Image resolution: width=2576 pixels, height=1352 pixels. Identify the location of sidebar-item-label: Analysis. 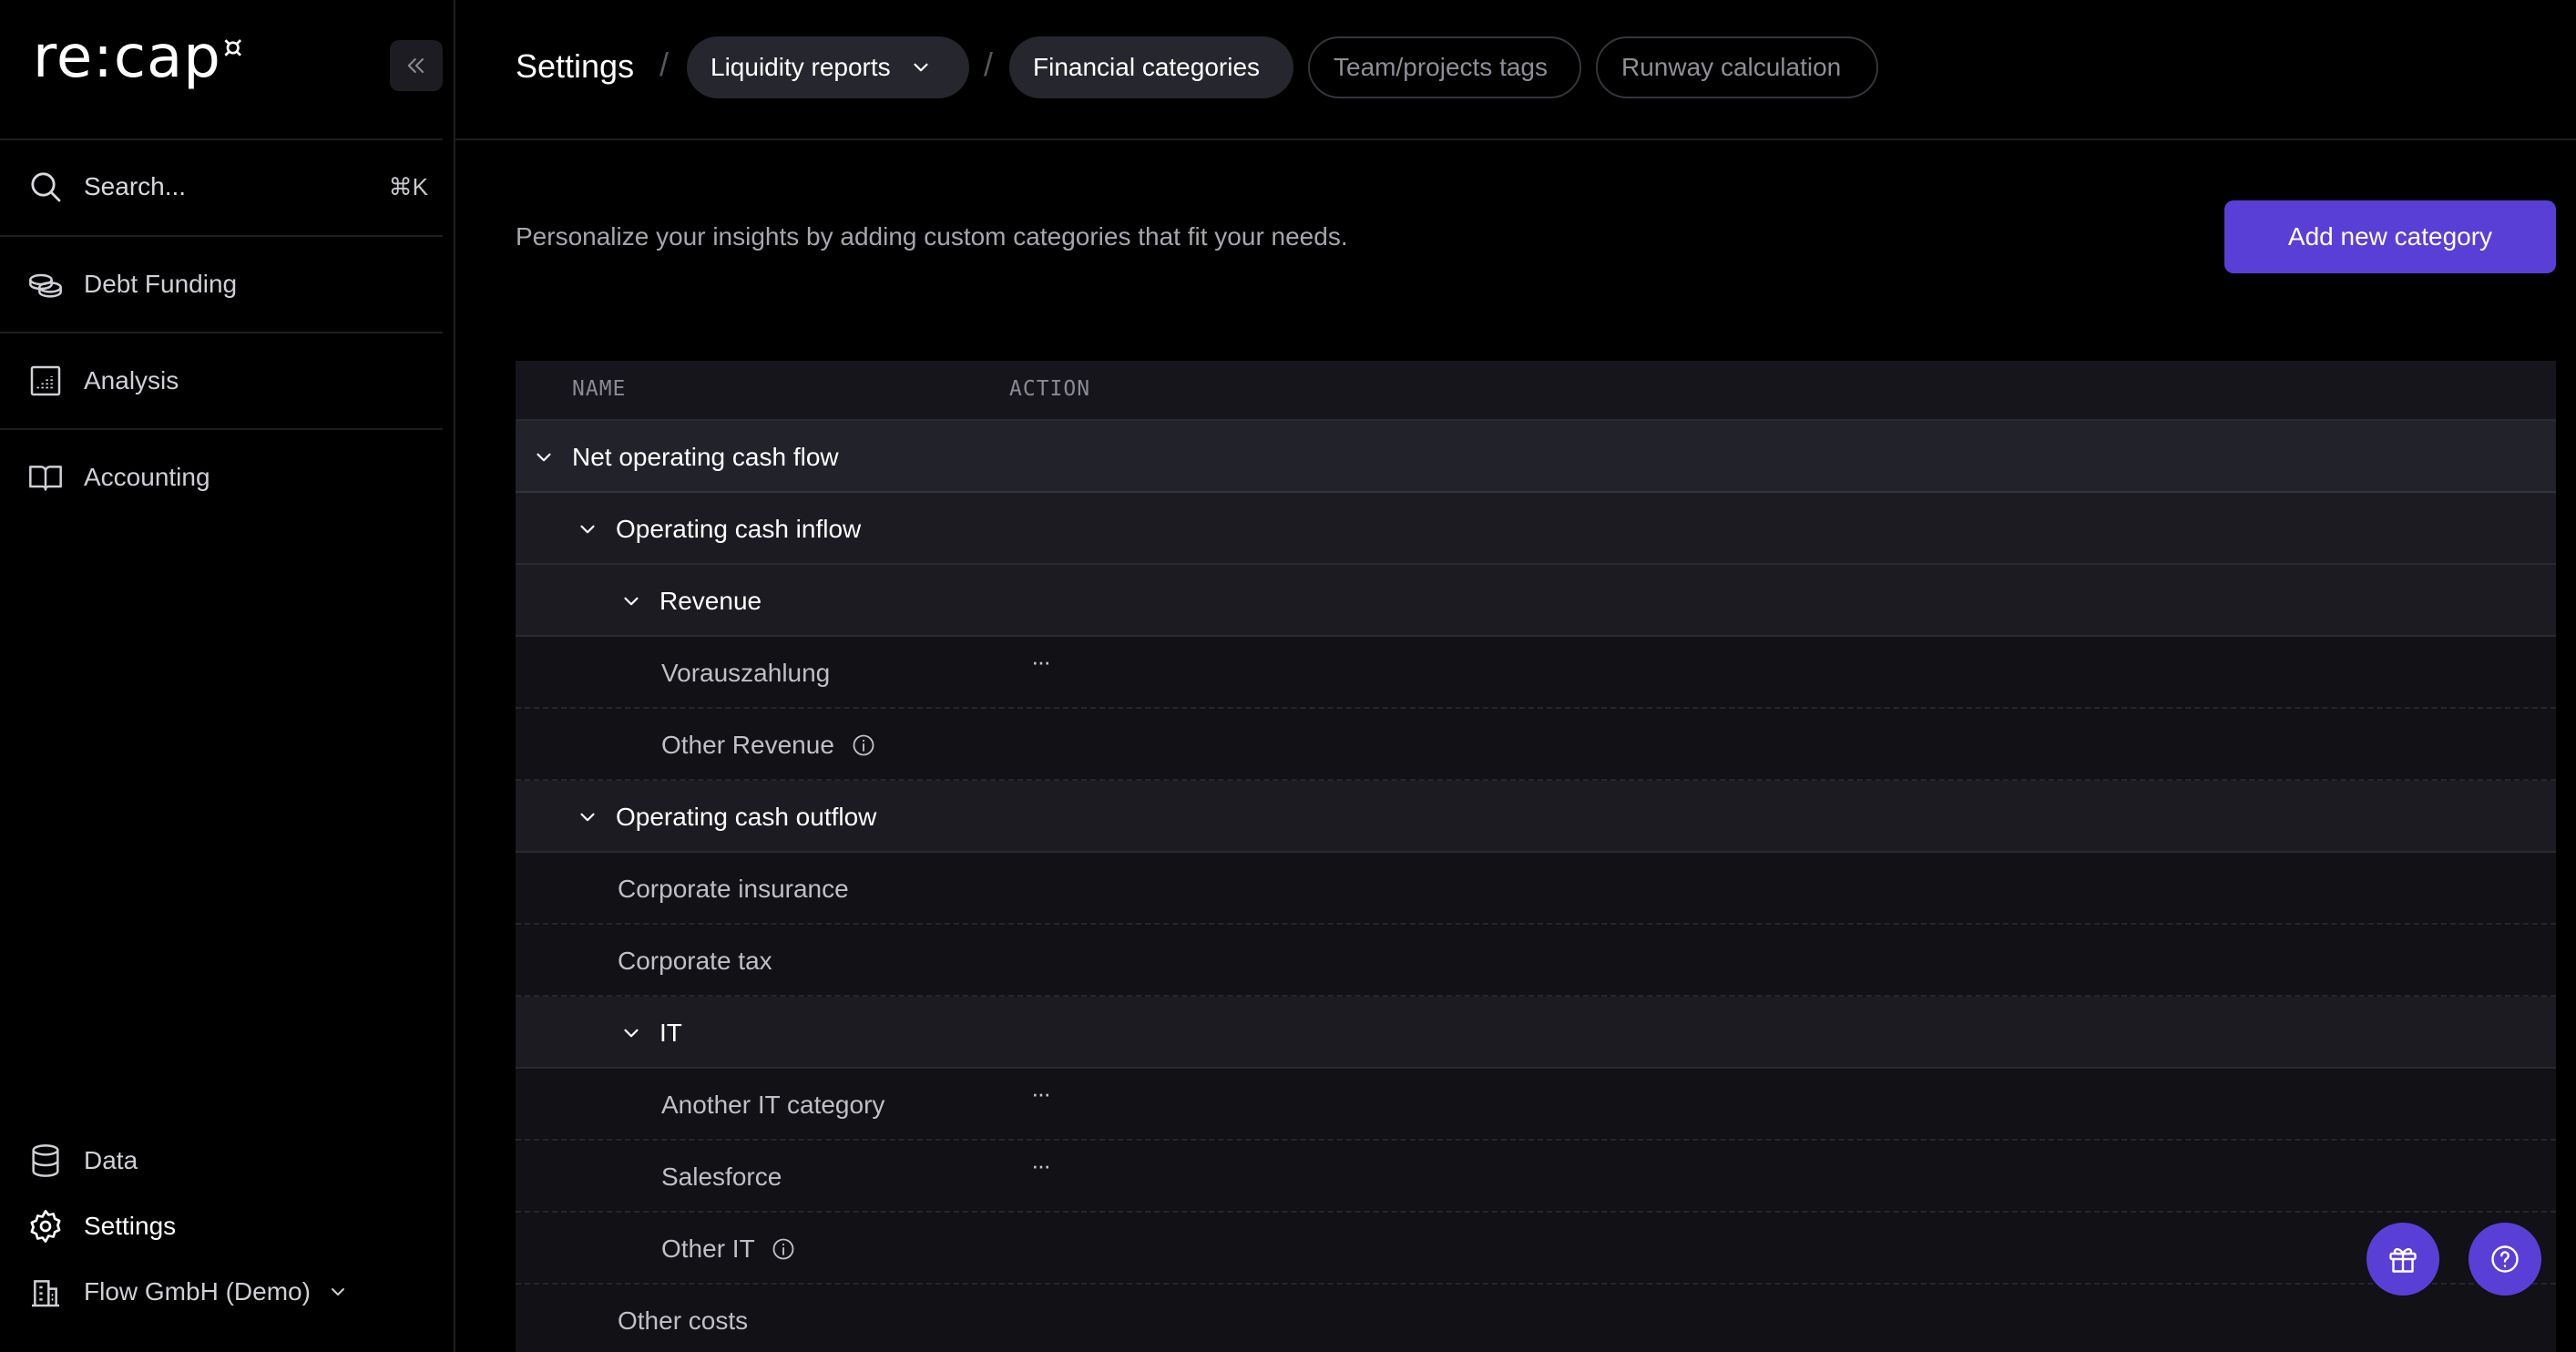
(131, 380).